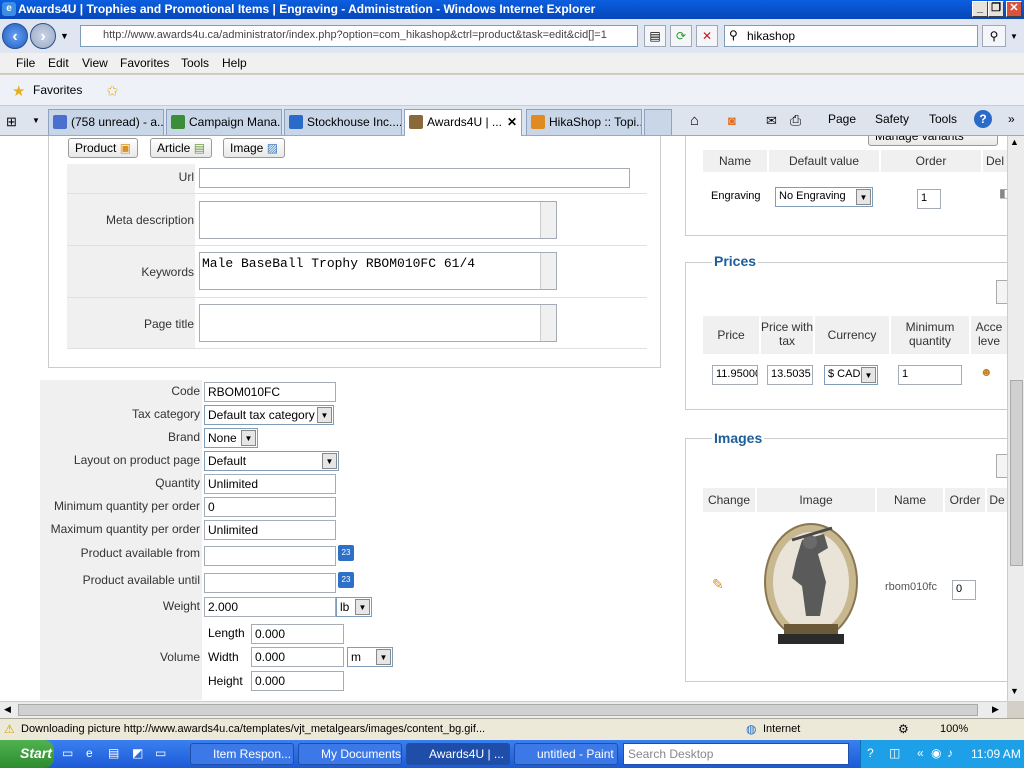 The height and width of the screenshot is (768, 1024). I want to click on quantity-field: Unlimited, so click(270, 484).